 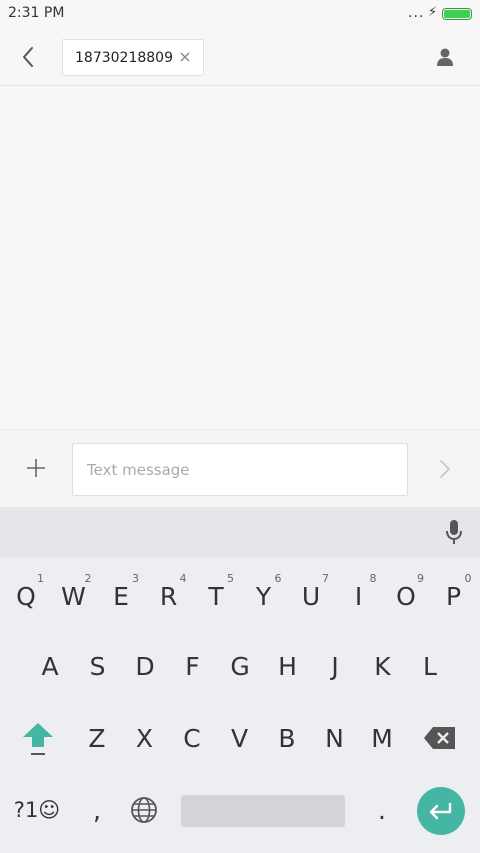 I want to click on key-label: A, so click(x=50, y=666).